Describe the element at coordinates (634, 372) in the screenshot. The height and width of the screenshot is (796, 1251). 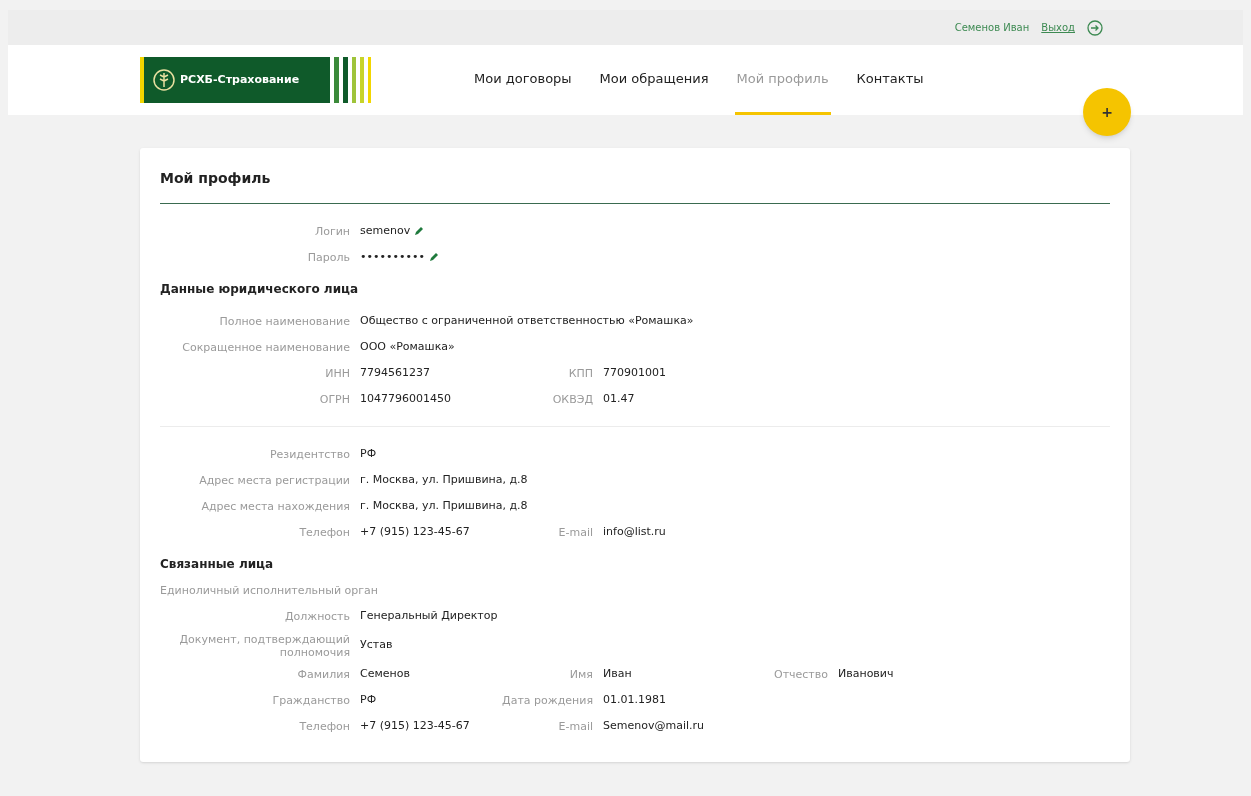
I see `field-value: 770901001` at that location.